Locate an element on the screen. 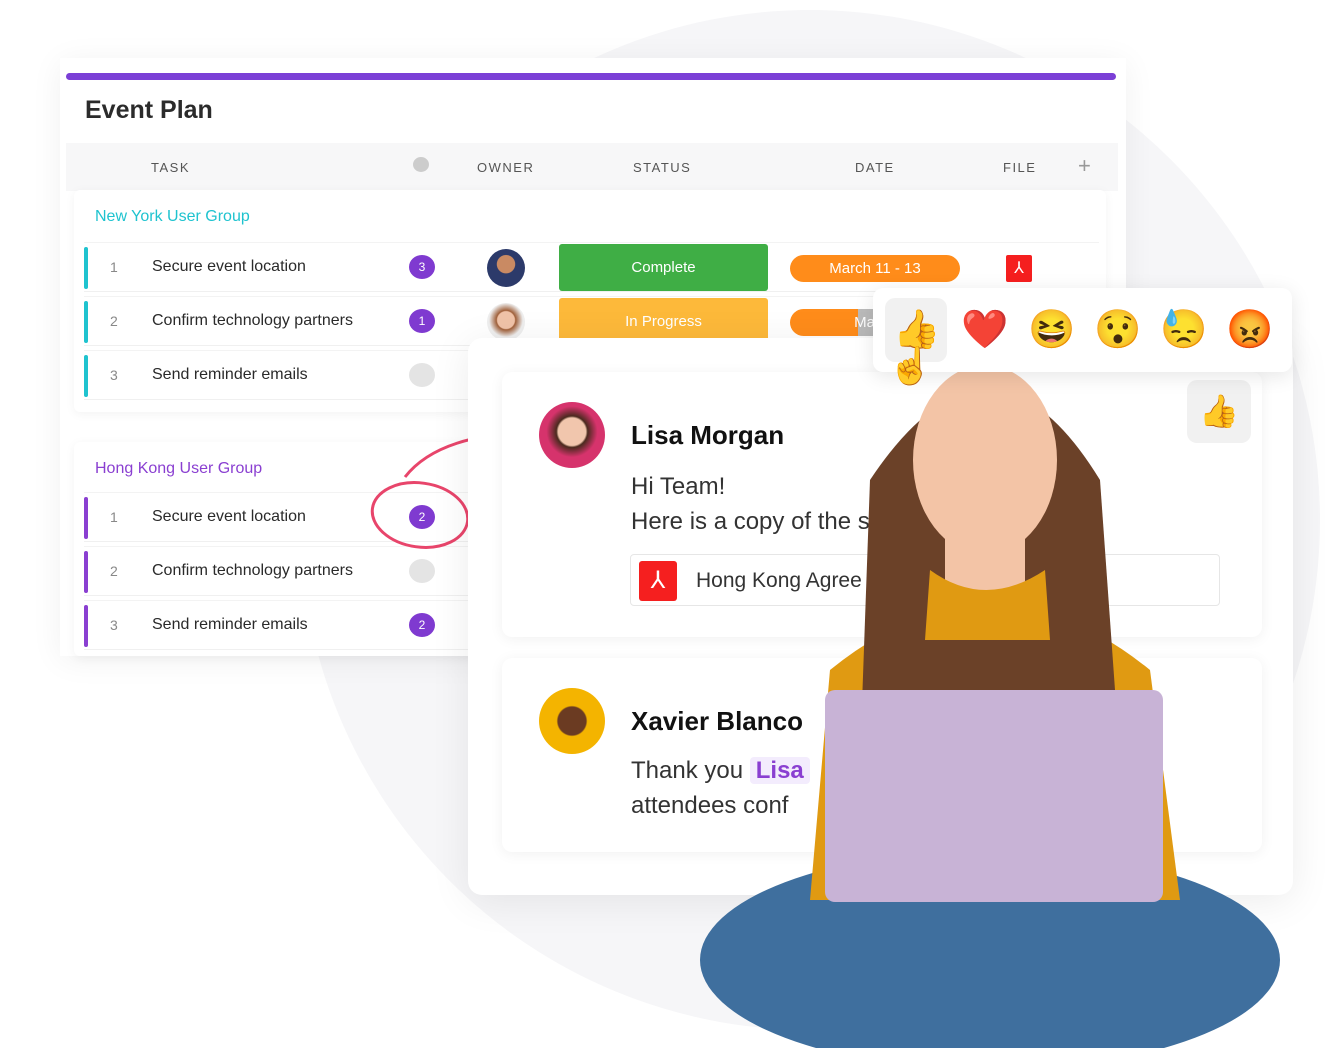 The height and width of the screenshot is (1048, 1340). column-task: TASK is located at coordinates (170, 167).